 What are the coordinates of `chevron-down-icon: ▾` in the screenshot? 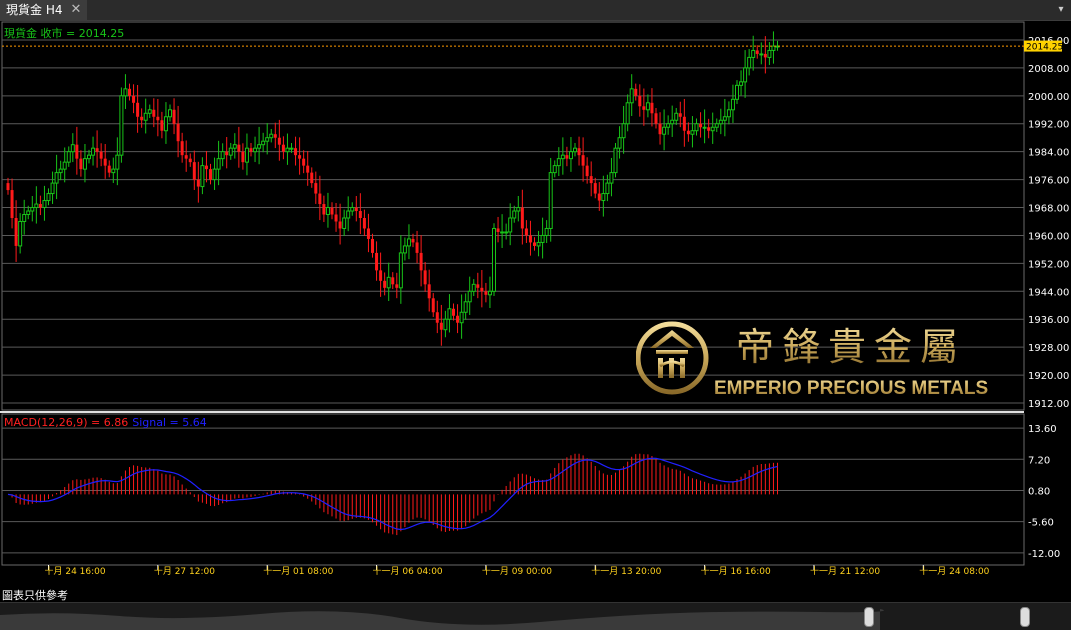 It's located at (1061, 10).